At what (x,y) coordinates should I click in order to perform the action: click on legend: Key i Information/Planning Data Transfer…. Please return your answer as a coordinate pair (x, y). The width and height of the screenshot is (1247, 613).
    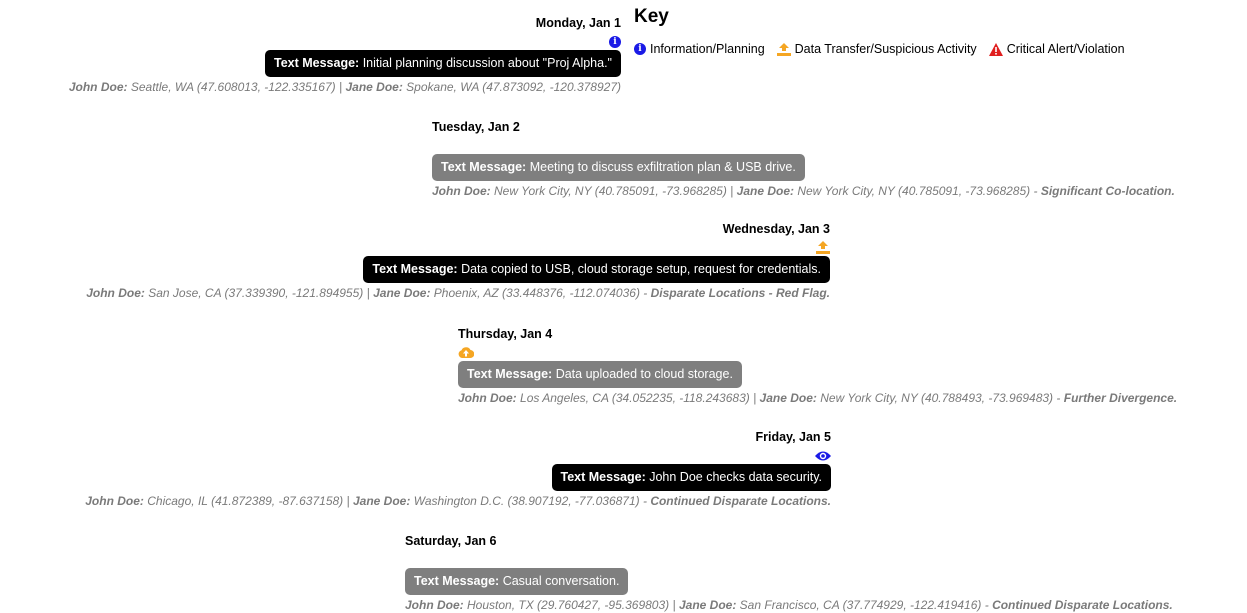
    Looking at the image, I should click on (939, 31).